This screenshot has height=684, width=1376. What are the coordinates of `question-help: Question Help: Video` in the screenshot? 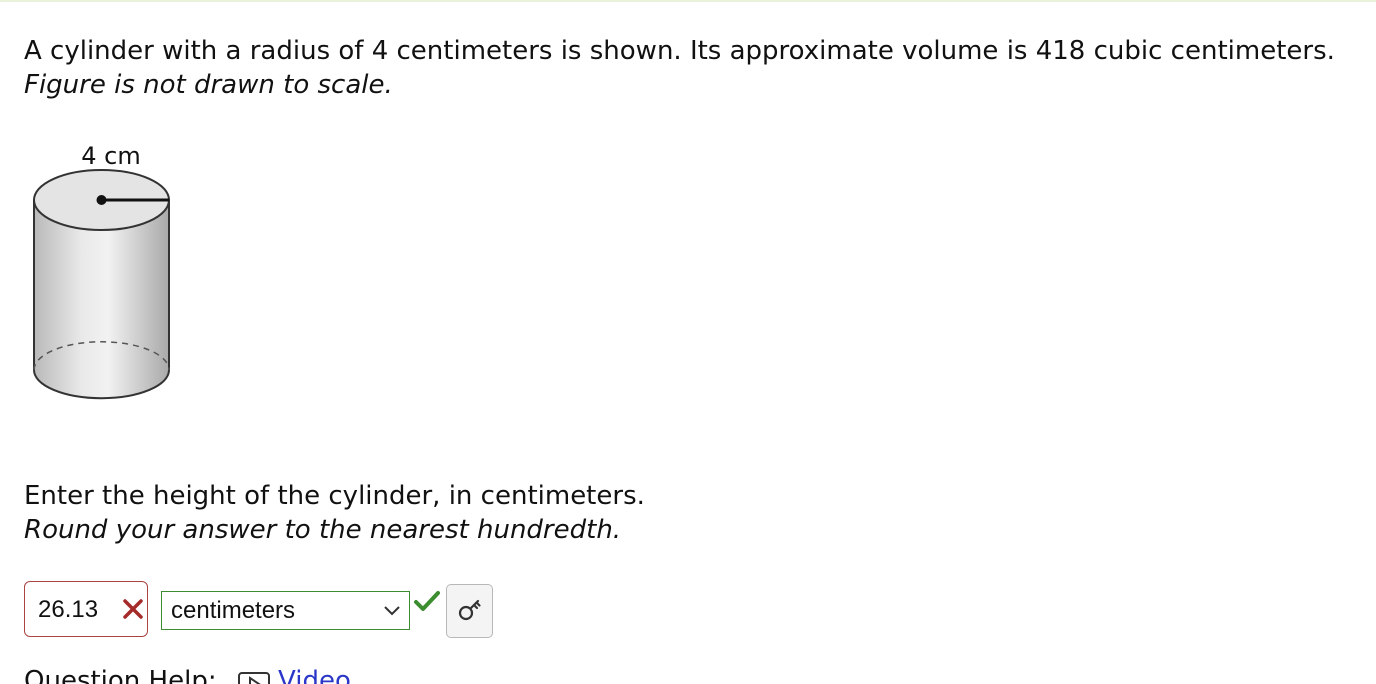 It's located at (187, 674).